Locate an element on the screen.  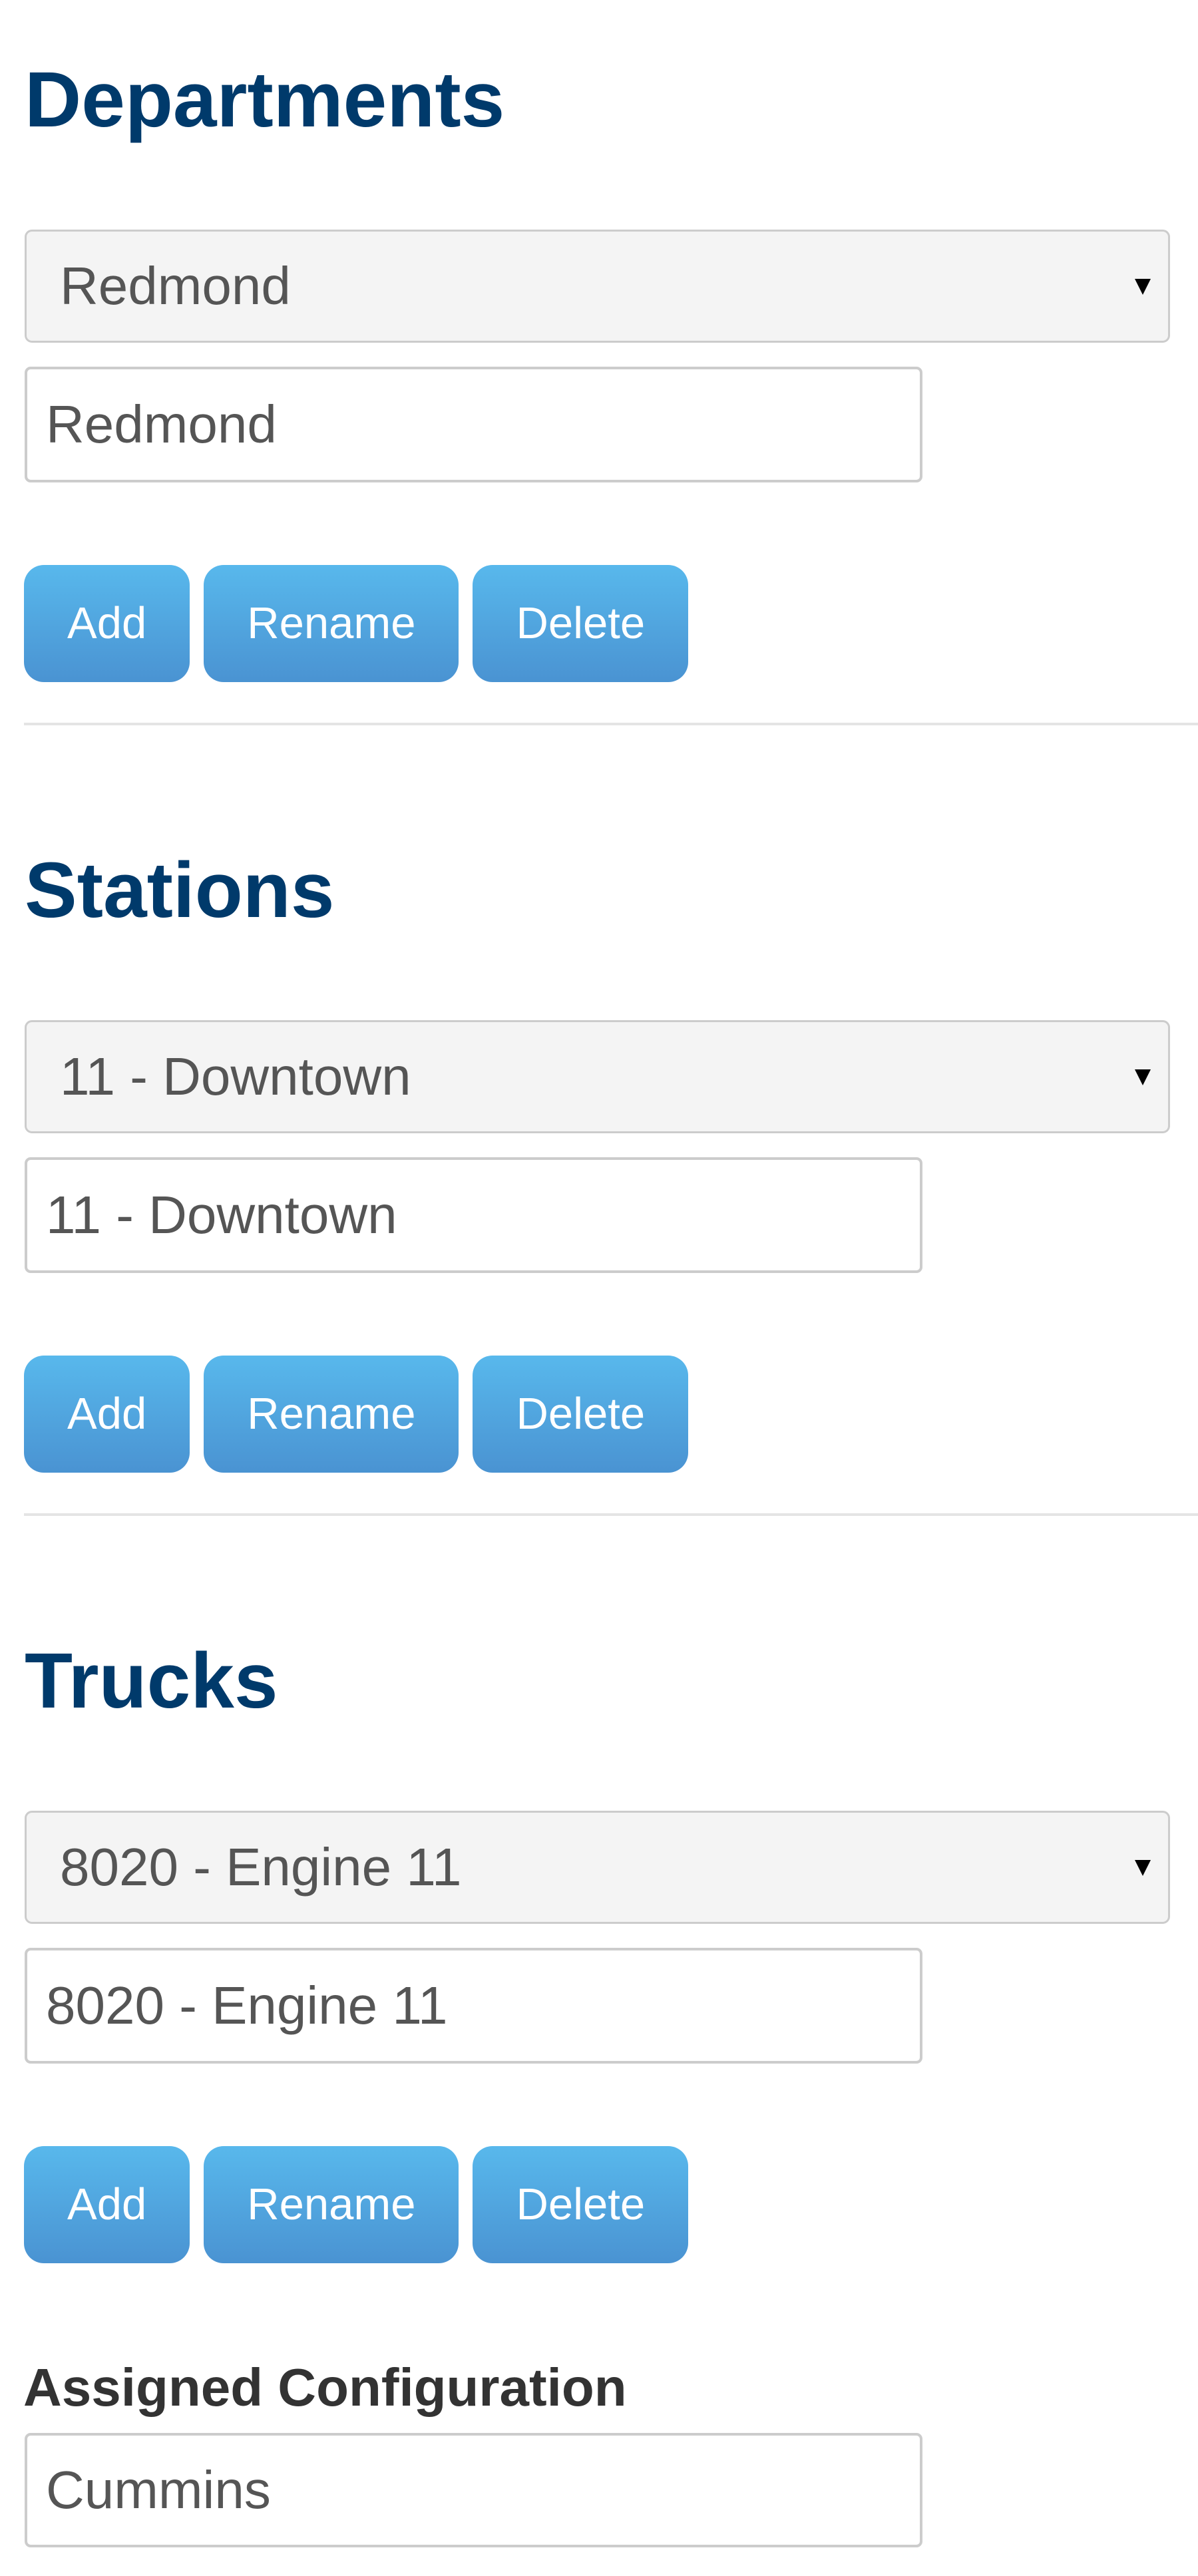
departments-name-input is located at coordinates (473, 424).